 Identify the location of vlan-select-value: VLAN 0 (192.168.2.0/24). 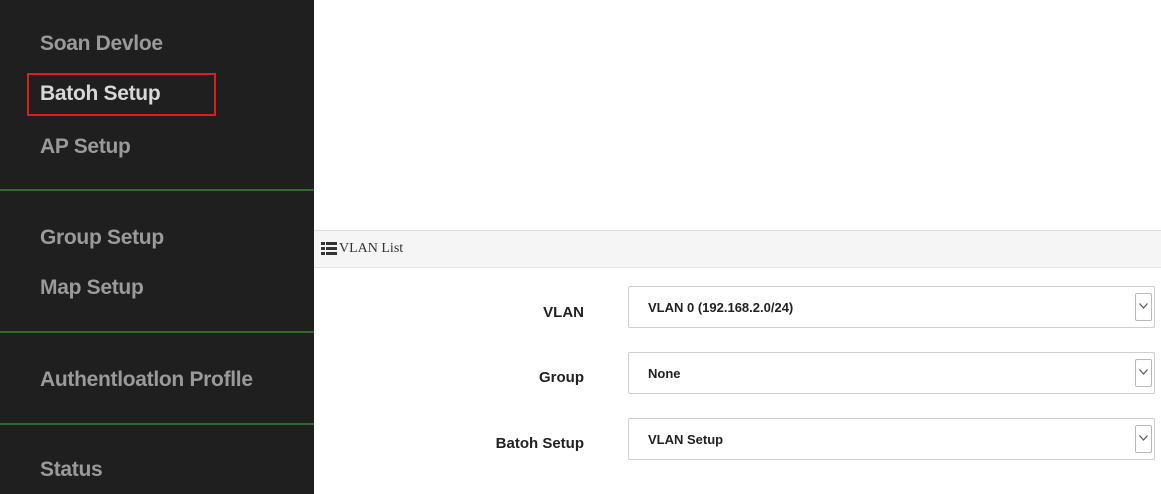
(721, 307).